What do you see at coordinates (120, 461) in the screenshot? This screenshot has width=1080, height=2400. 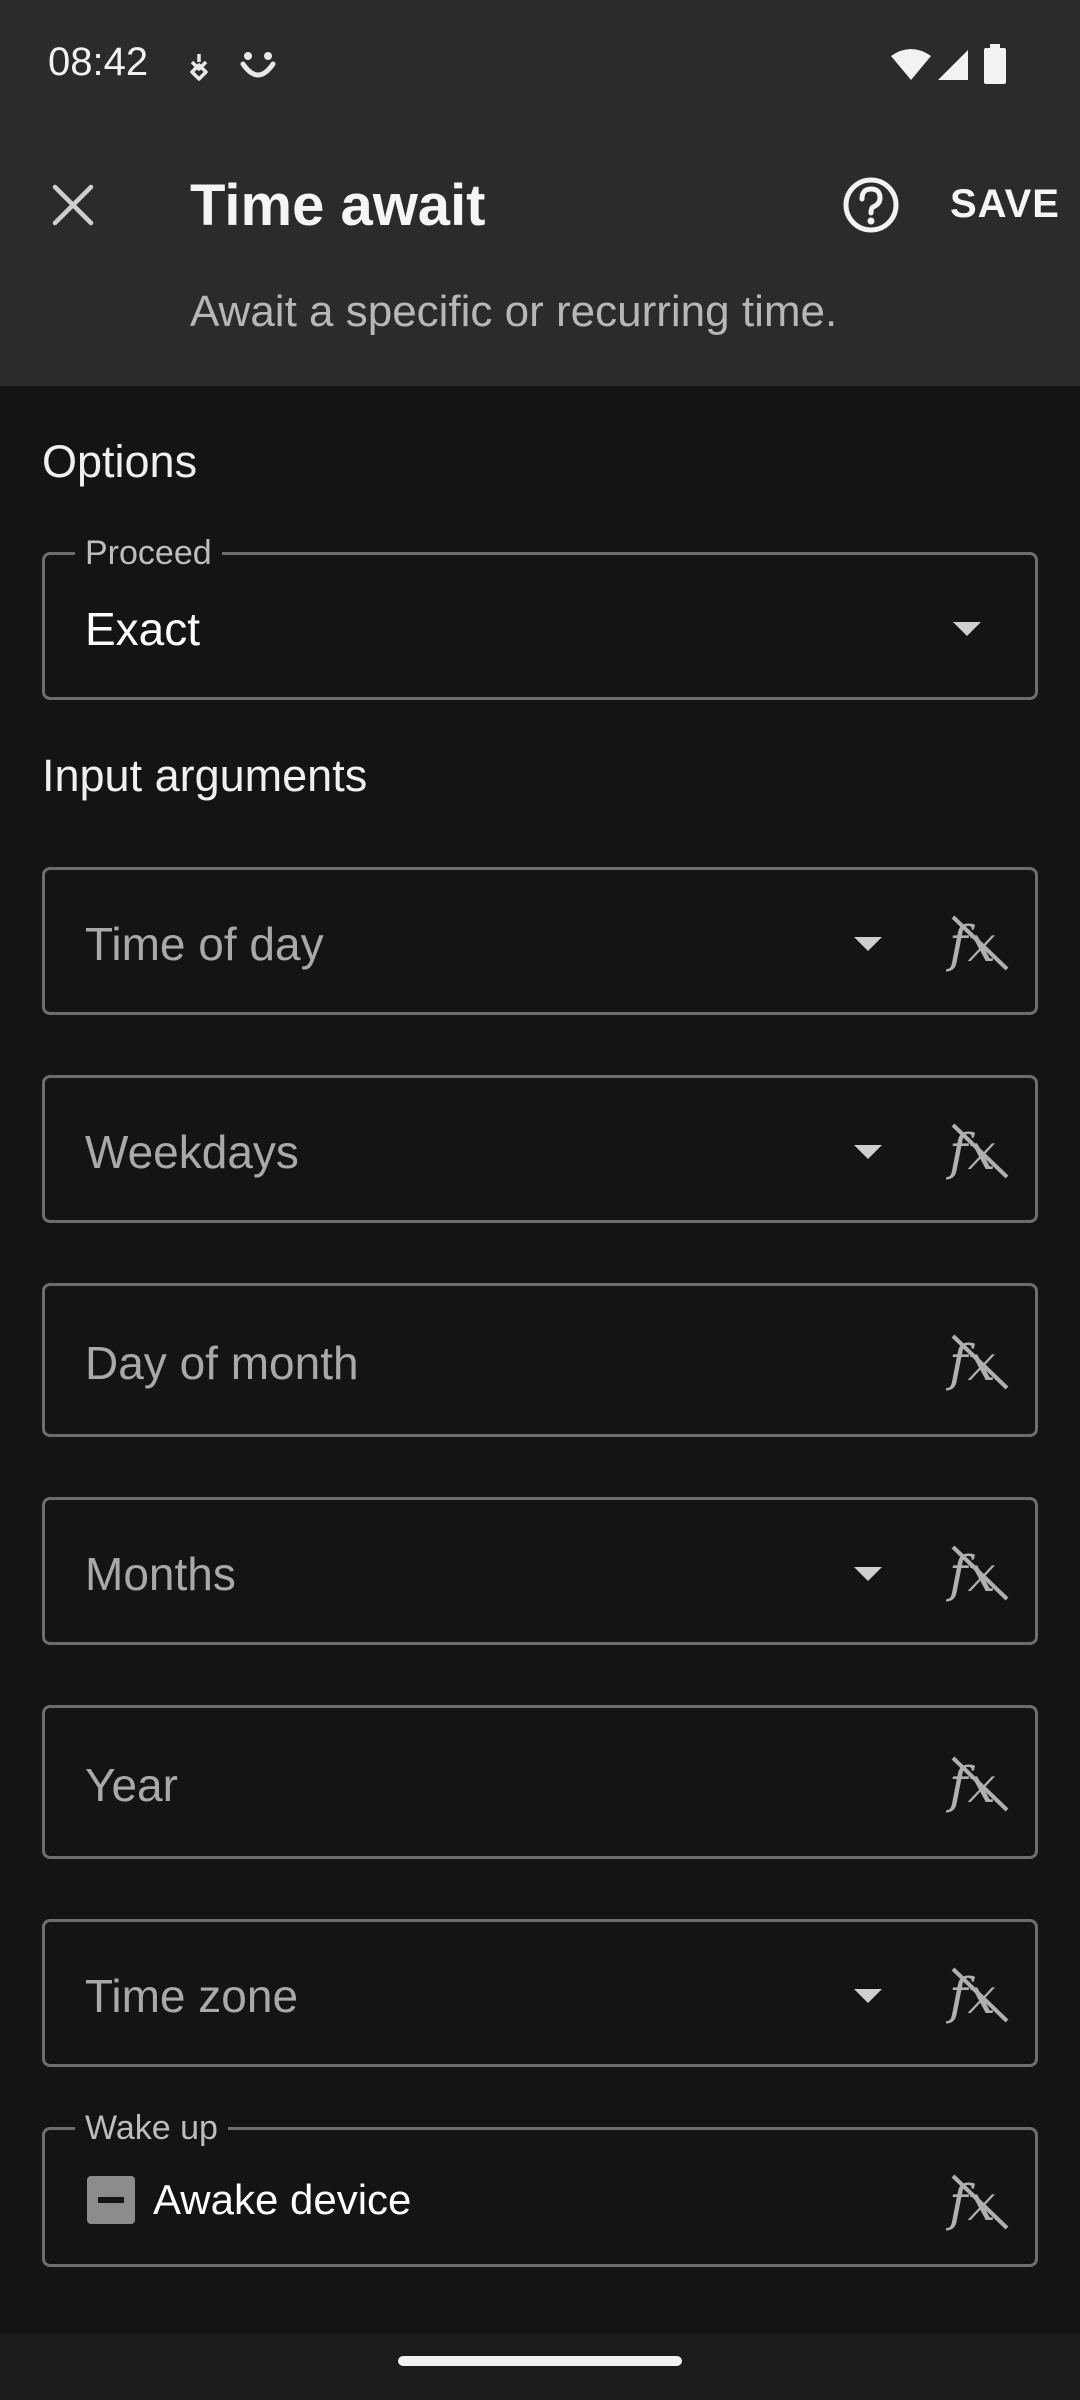 I see `options-section-title: Options` at bounding box center [120, 461].